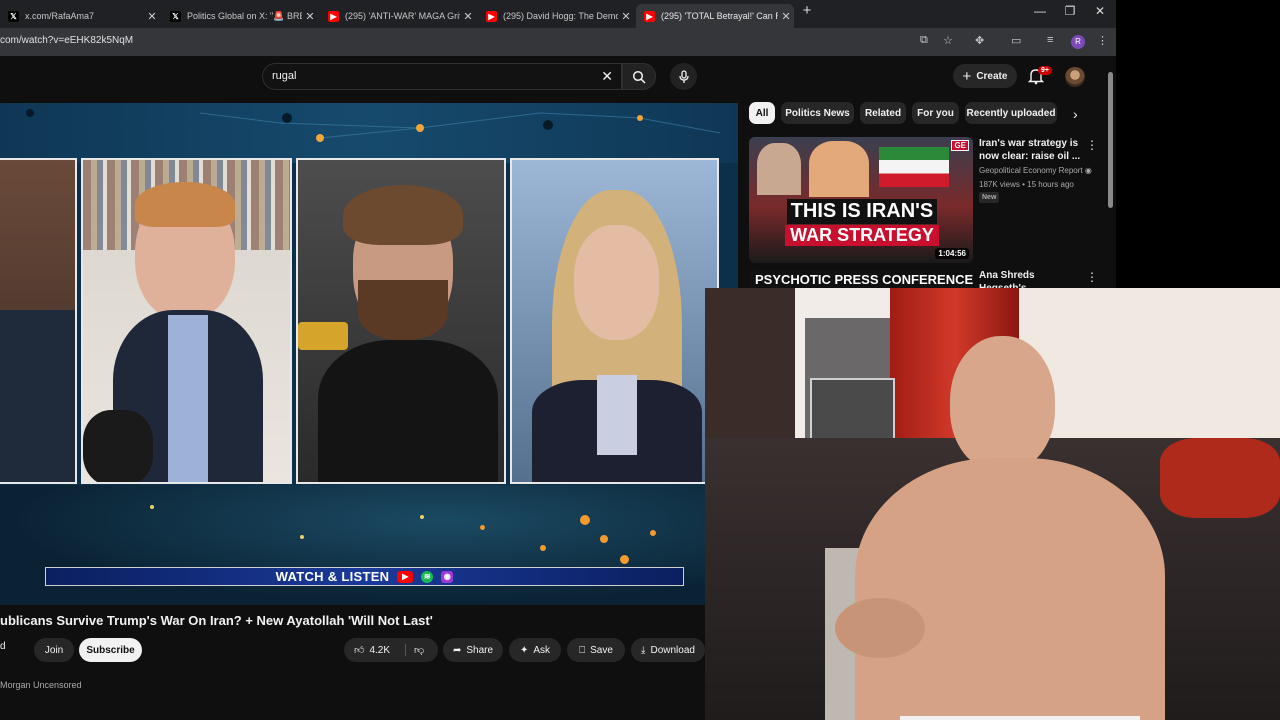  Describe the element at coordinates (607, 76) in the screenshot. I see `clear-search-icon: ✕` at that location.